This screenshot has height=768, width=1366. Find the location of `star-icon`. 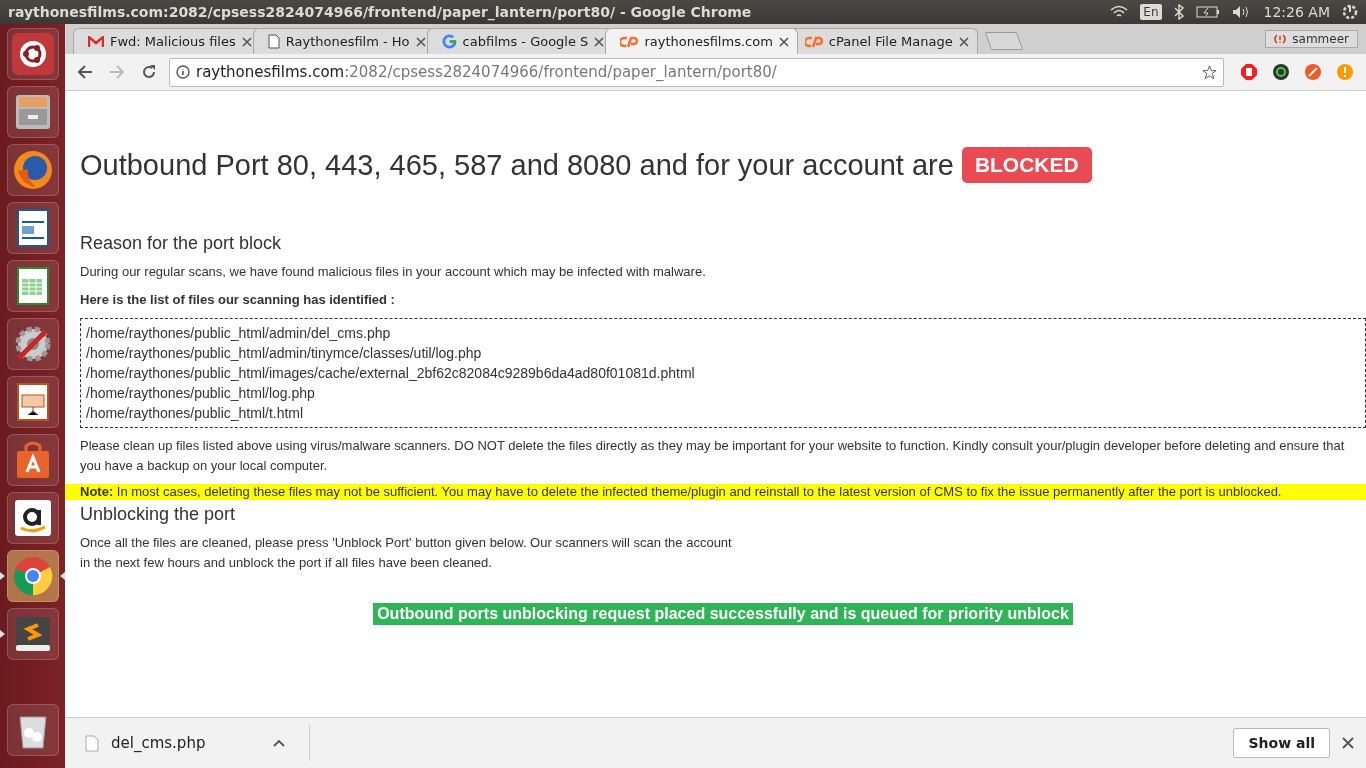

star-icon is located at coordinates (1209, 72).